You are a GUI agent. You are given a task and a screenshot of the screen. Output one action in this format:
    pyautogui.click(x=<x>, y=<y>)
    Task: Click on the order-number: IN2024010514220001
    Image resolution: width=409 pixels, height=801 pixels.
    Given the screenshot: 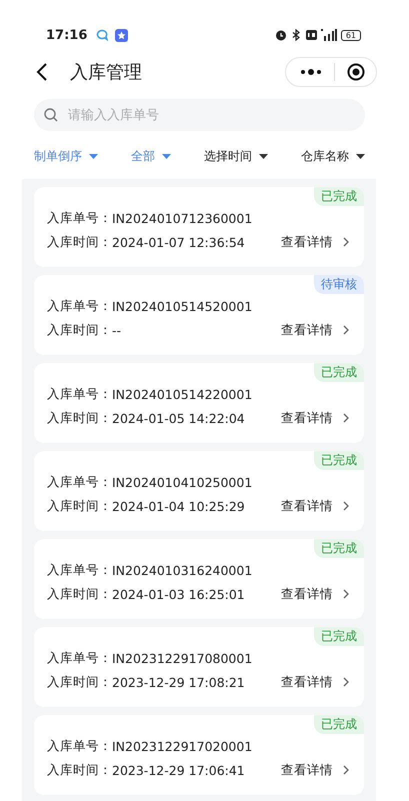 What is the action you would take?
    pyautogui.click(x=183, y=394)
    